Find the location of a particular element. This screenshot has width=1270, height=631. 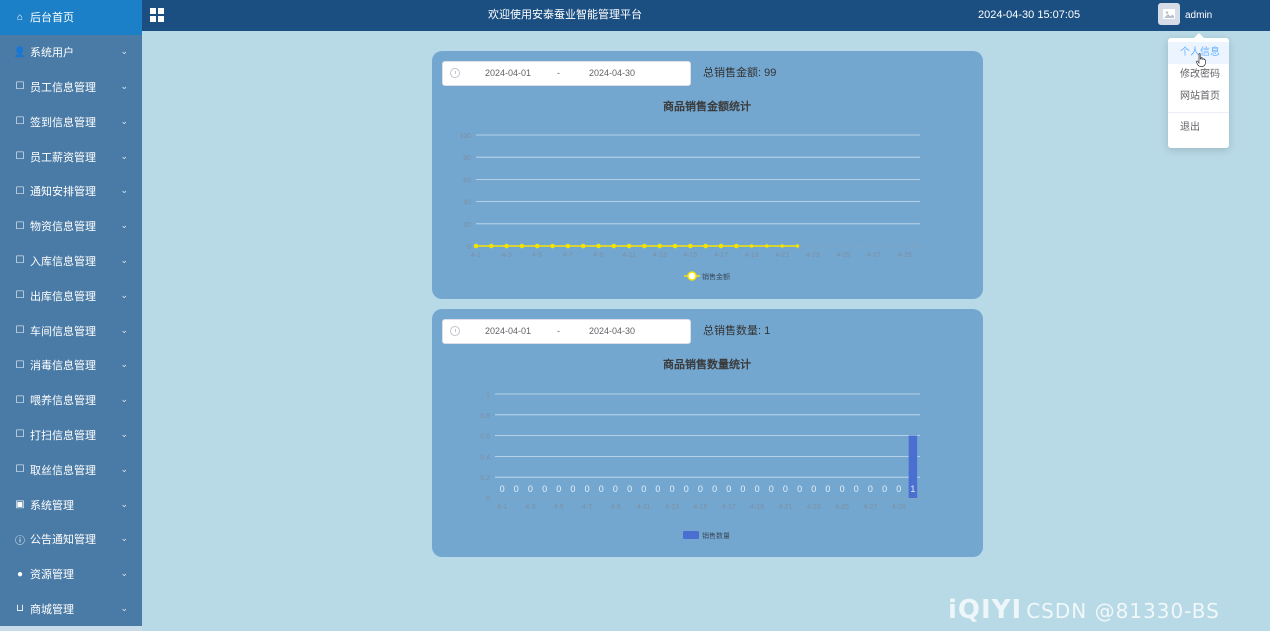

sidebar-item: ☐ 通知安排管理 ⌄ is located at coordinates (71, 191).